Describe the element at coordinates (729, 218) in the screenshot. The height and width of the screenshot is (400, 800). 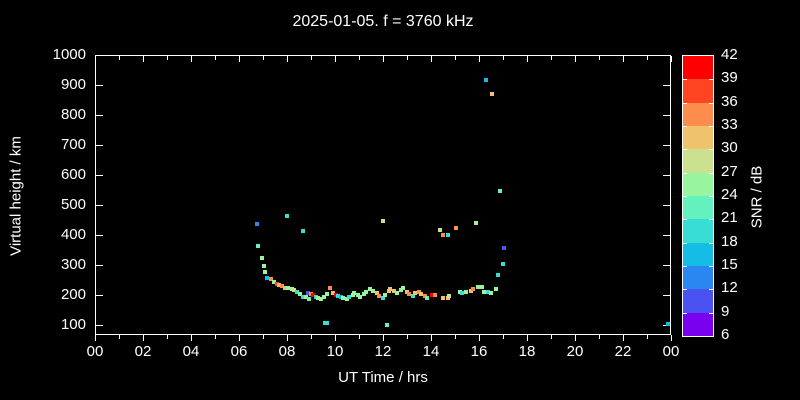
I see `colorbar-tick-label: 21` at that location.